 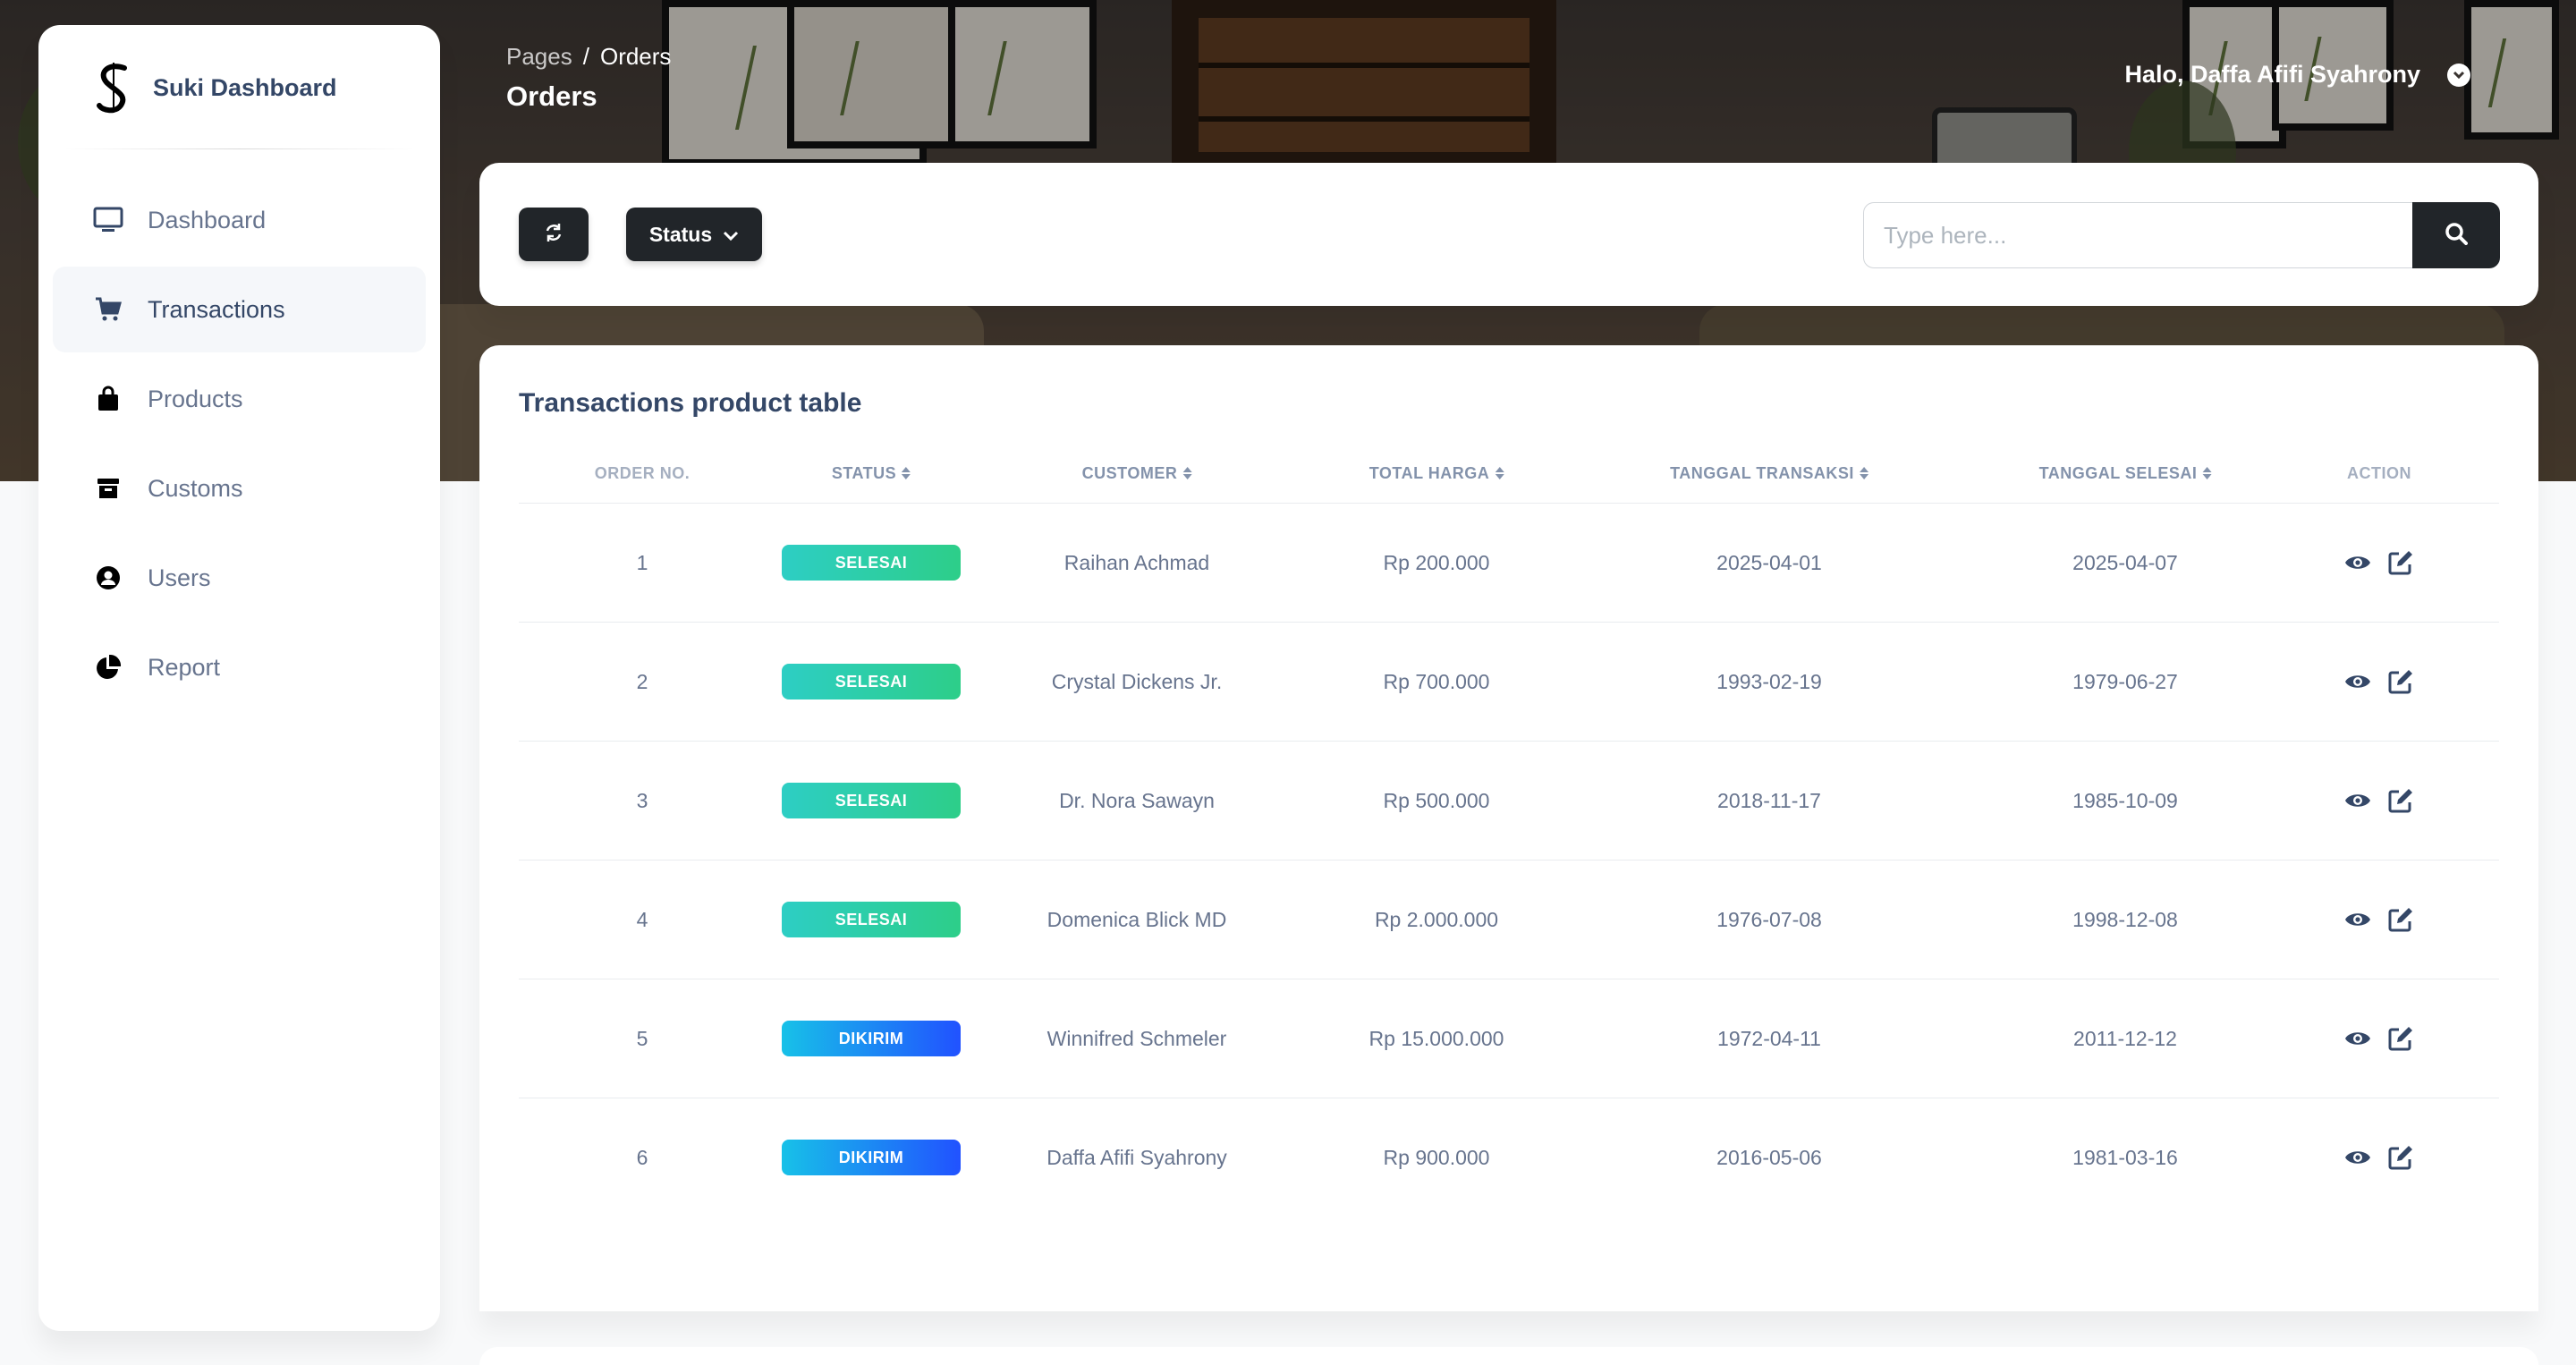 I want to click on sidebar-item-users: Users, so click(x=239, y=578).